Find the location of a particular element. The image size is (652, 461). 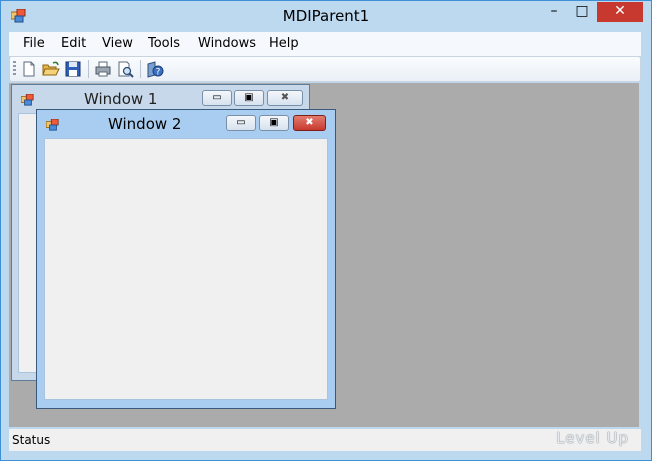

menu-windows: Windows is located at coordinates (227, 43).